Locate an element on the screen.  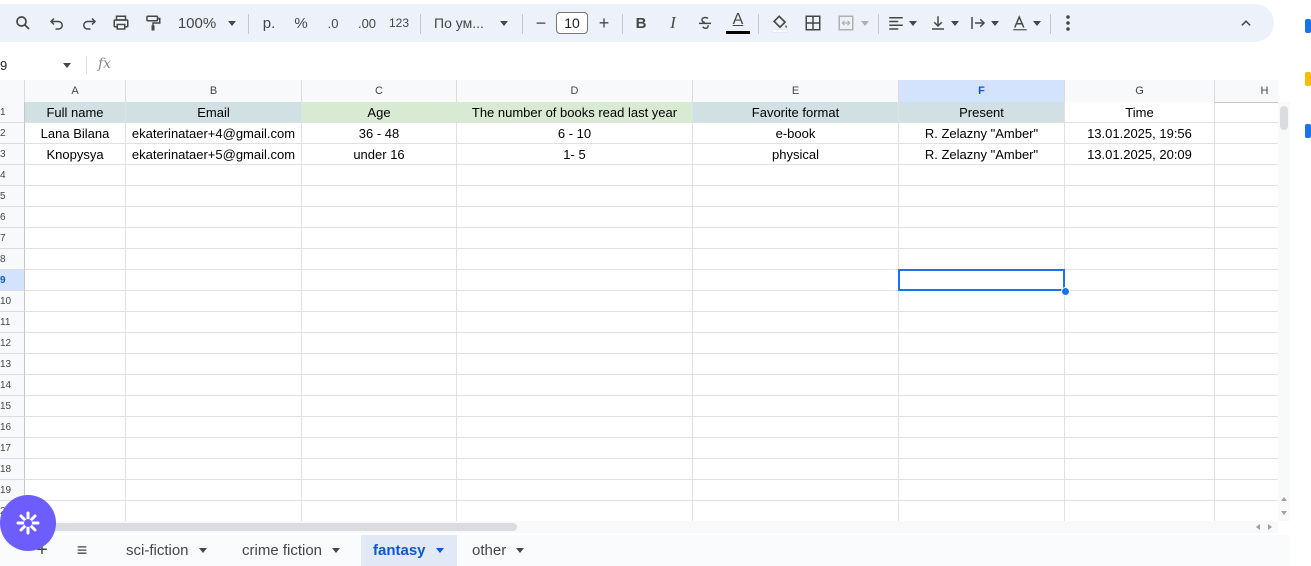
header-cell: Time is located at coordinates (1140, 112).